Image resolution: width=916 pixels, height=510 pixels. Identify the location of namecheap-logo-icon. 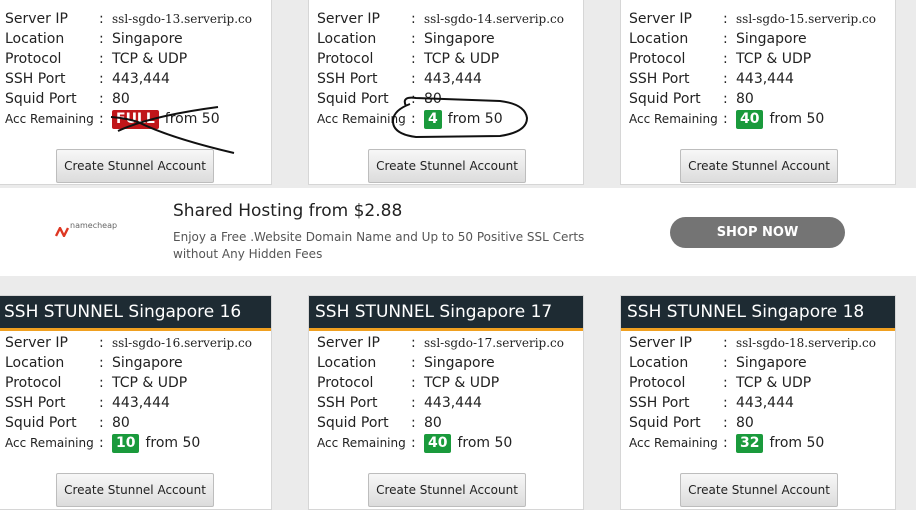
(62, 232).